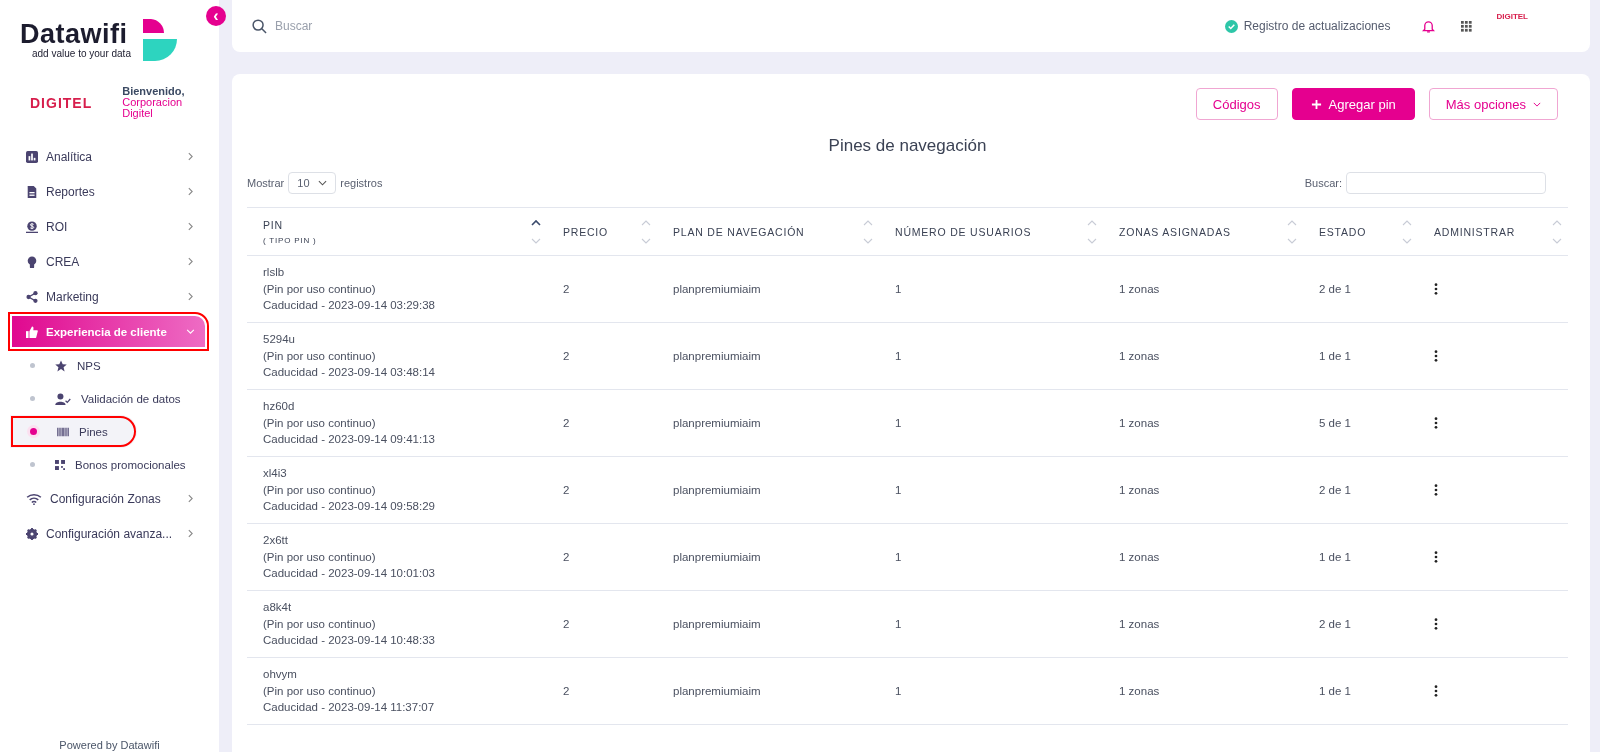 Image resolution: width=1600 pixels, height=752 pixels. Describe the element at coordinates (32, 331) in the screenshot. I see `thumbs-up-icon` at that location.